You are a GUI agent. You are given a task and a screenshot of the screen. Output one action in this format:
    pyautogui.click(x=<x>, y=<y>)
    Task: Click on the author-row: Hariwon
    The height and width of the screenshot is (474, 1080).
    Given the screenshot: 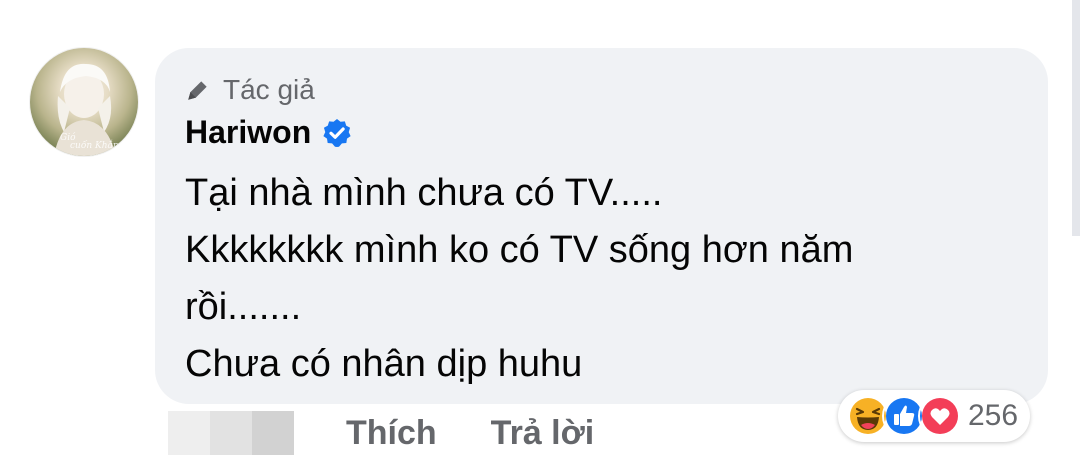 What is the action you would take?
    pyautogui.click(x=269, y=132)
    